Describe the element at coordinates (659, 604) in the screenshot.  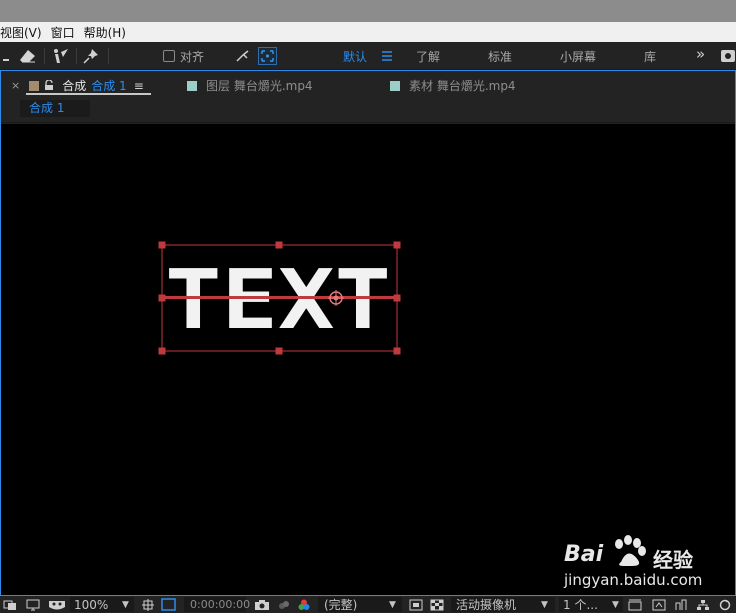
I see `fast-preview-icon` at that location.